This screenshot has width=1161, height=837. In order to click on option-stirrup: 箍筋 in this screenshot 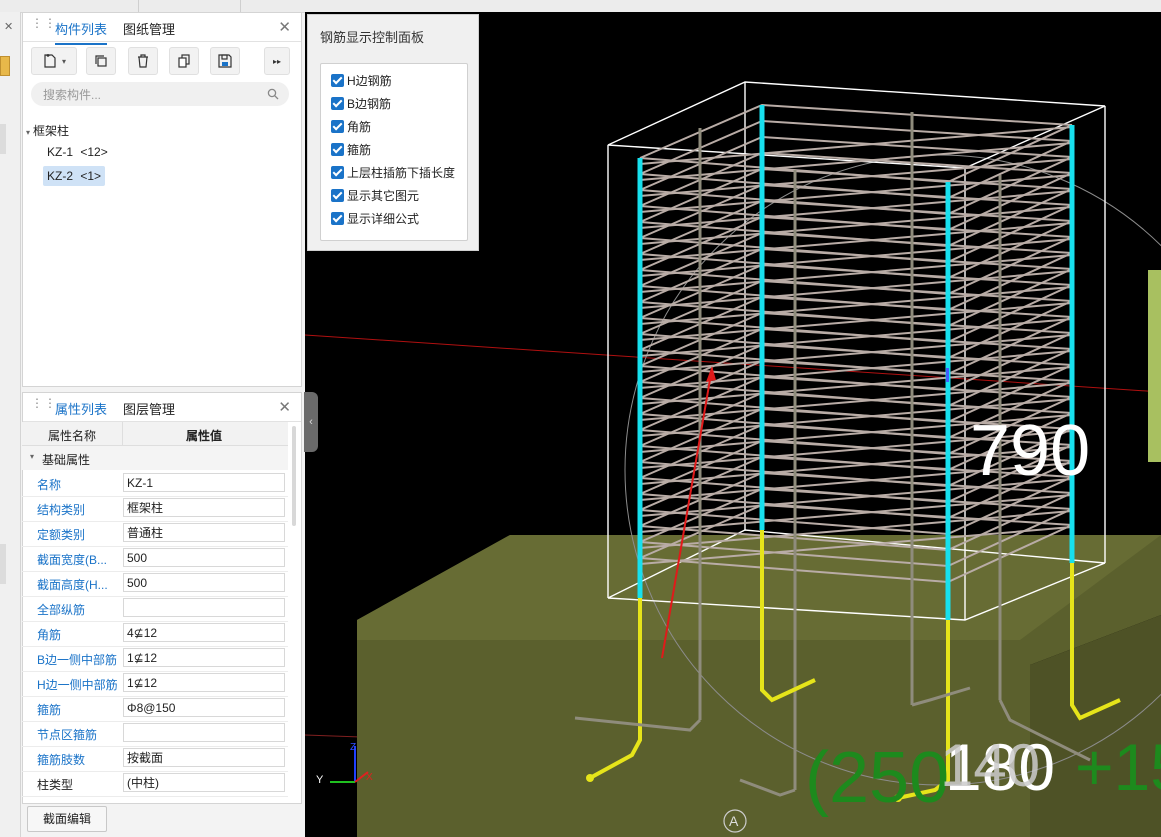, I will do `click(351, 150)`.